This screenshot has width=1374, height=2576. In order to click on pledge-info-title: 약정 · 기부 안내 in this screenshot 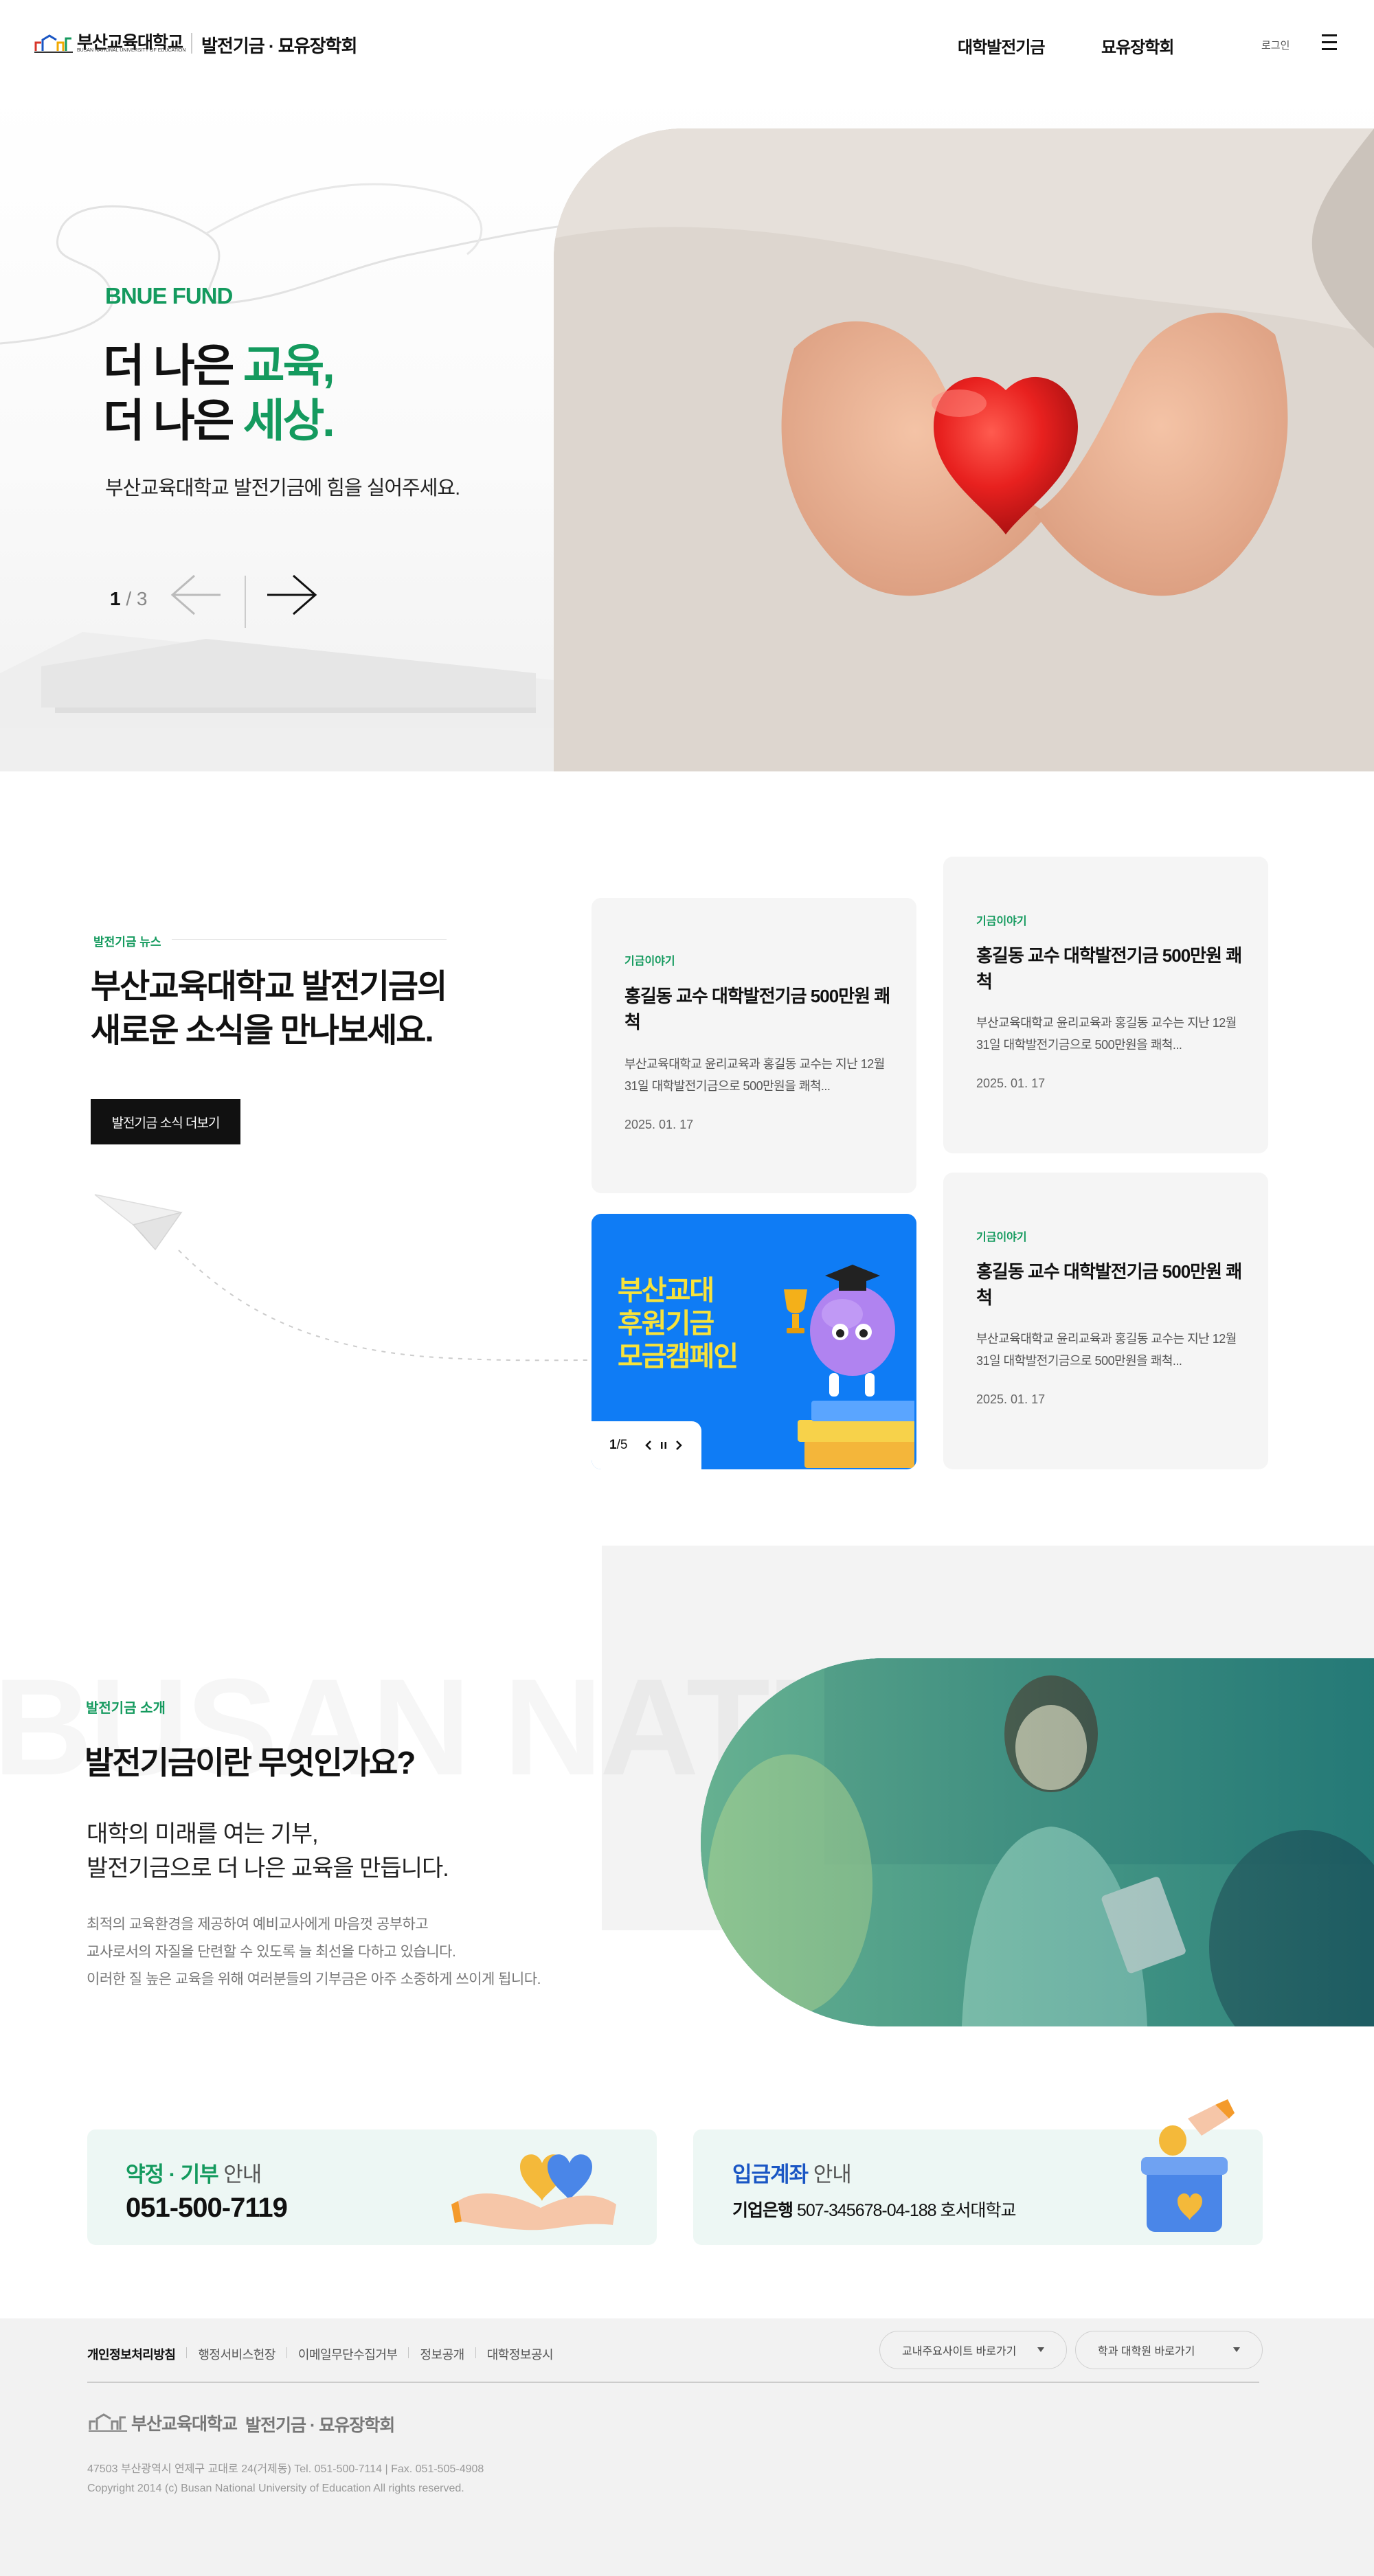, I will do `click(194, 2172)`.